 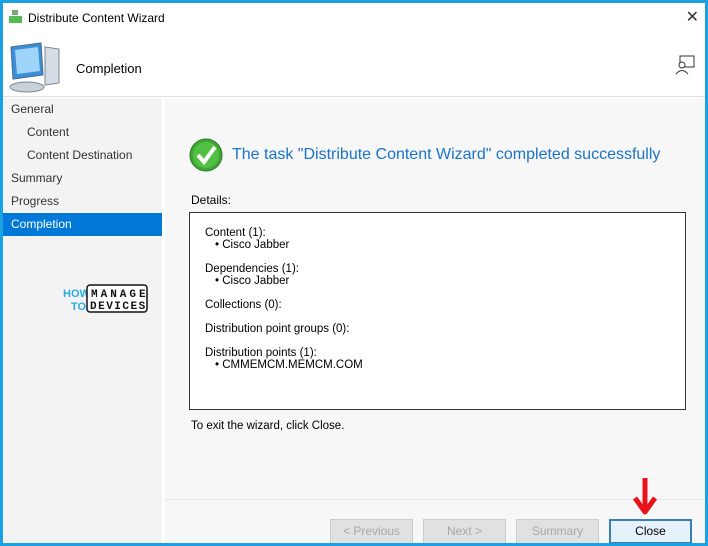 I want to click on page-title: Completion, so click(x=109, y=68).